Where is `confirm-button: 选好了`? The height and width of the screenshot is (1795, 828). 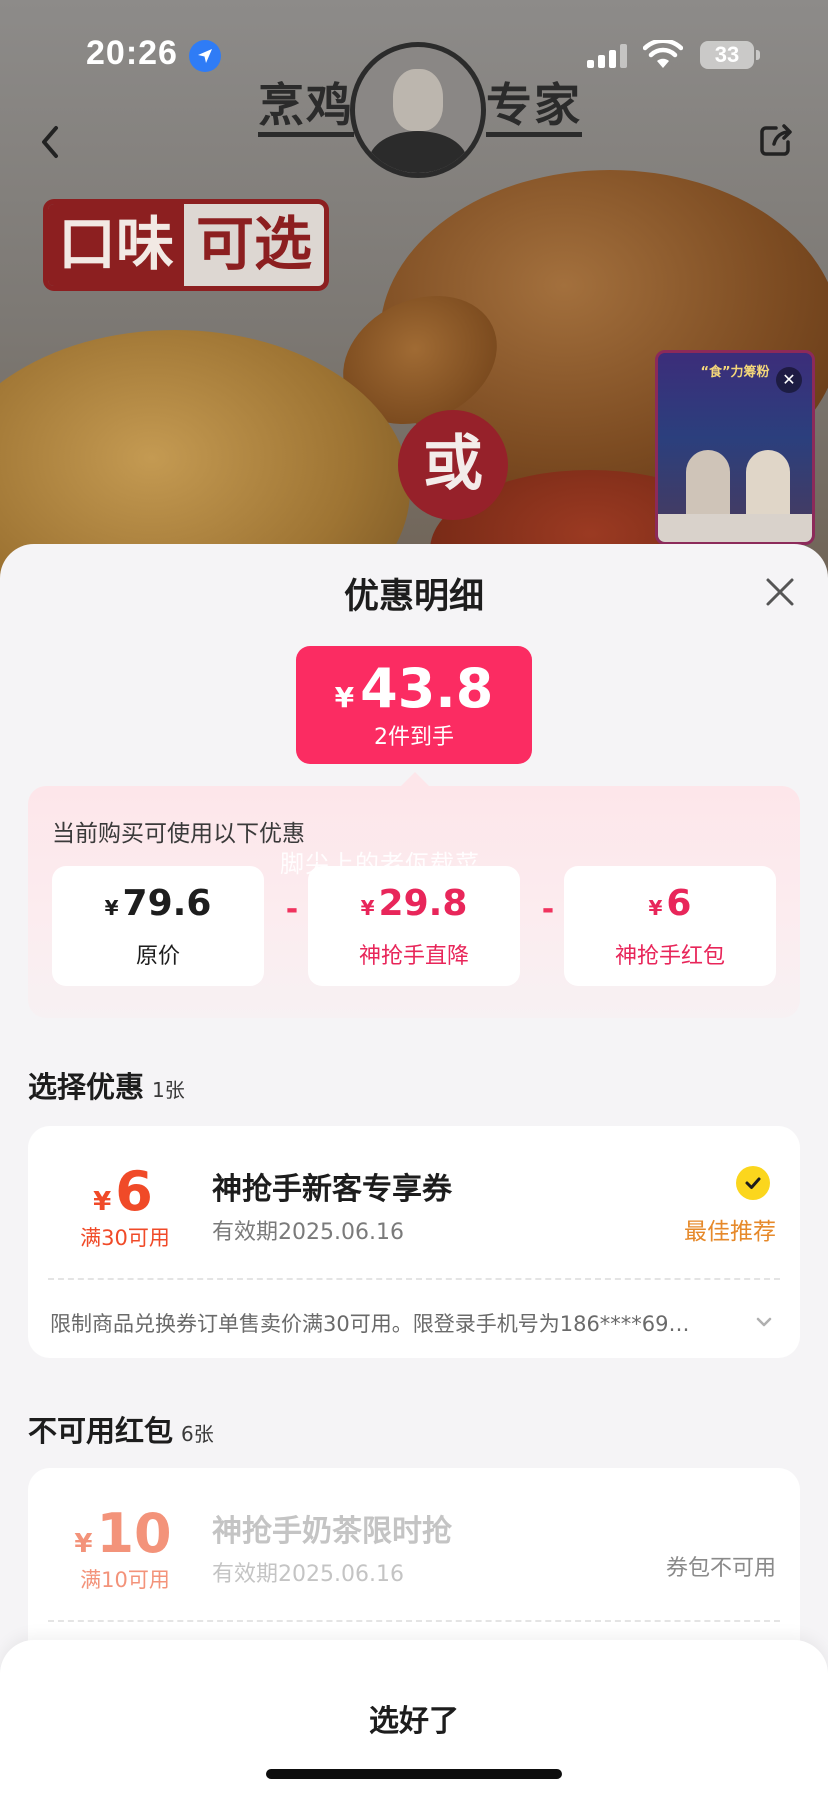
confirm-button: 选好了 is located at coordinates (414, 1718).